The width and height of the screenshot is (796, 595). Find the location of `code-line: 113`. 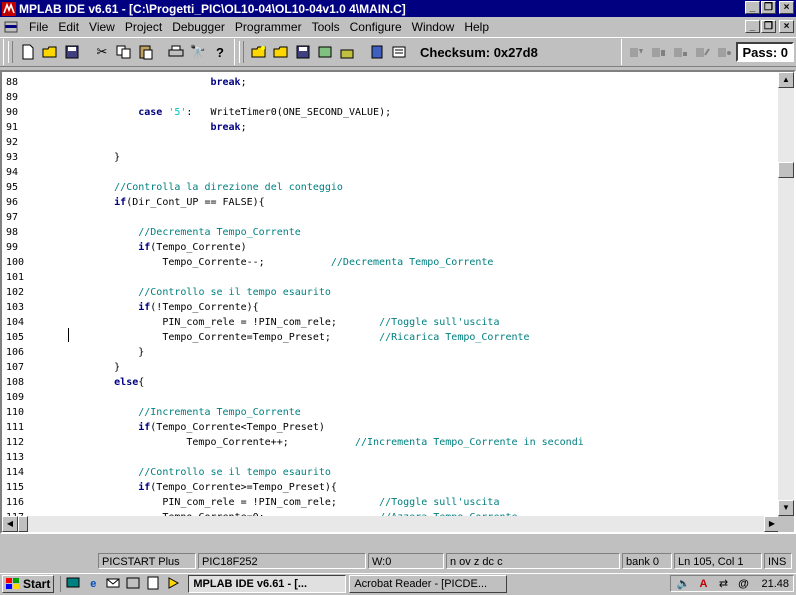

code-line: 113 is located at coordinates (391, 457).